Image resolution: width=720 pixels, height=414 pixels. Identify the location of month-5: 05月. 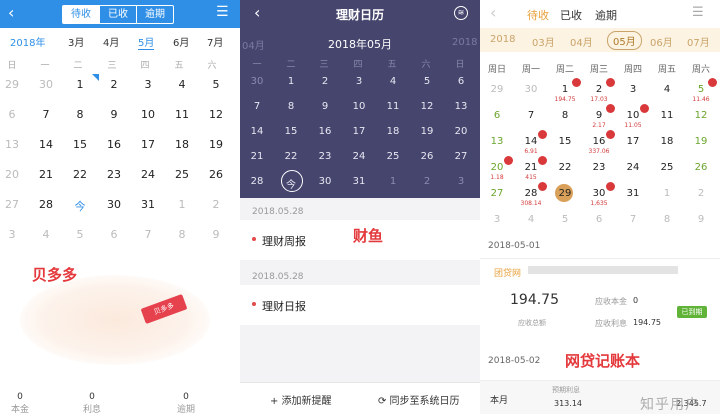
(624, 40).